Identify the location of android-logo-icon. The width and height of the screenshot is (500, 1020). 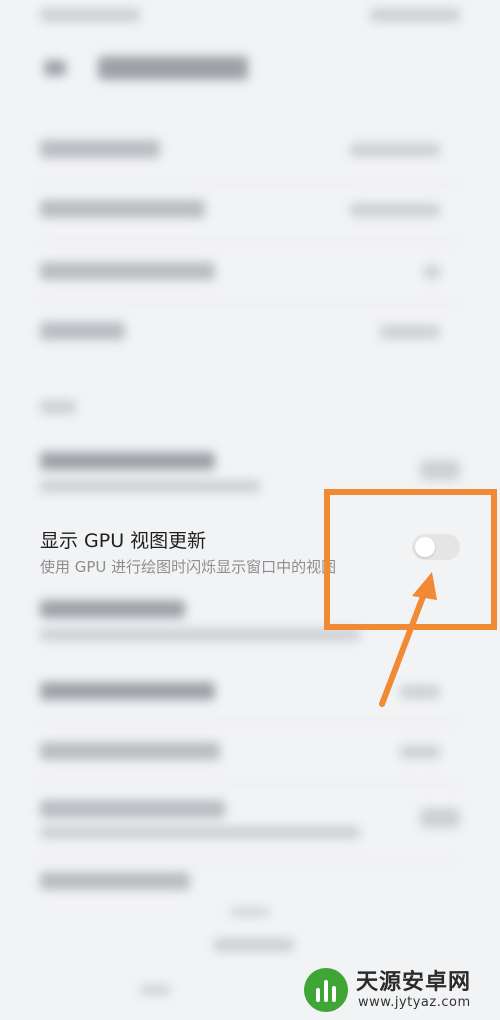
(326, 990).